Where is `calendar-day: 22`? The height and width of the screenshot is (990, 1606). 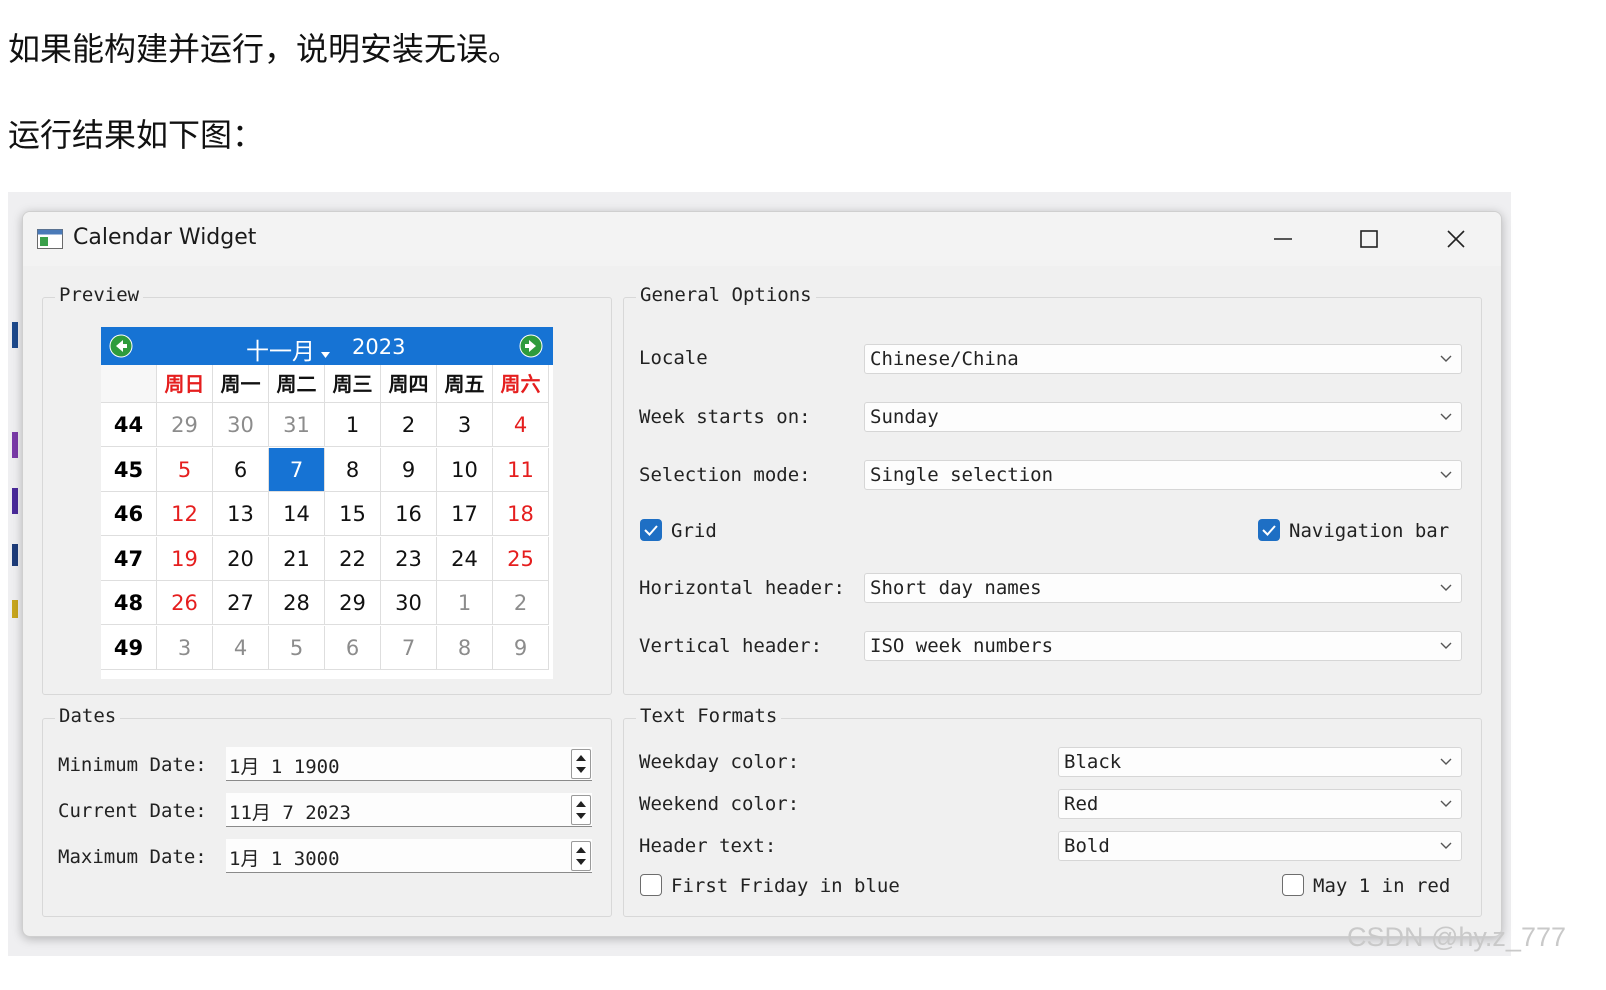
calendar-day: 22 is located at coordinates (353, 558).